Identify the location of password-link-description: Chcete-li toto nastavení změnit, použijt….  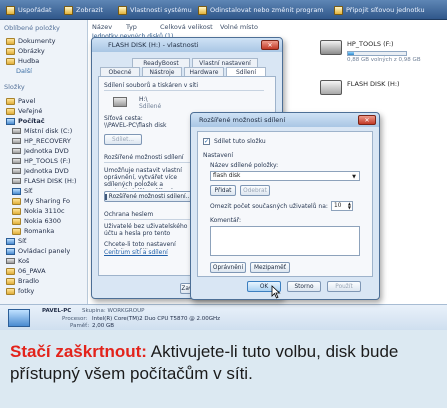
(140, 245).